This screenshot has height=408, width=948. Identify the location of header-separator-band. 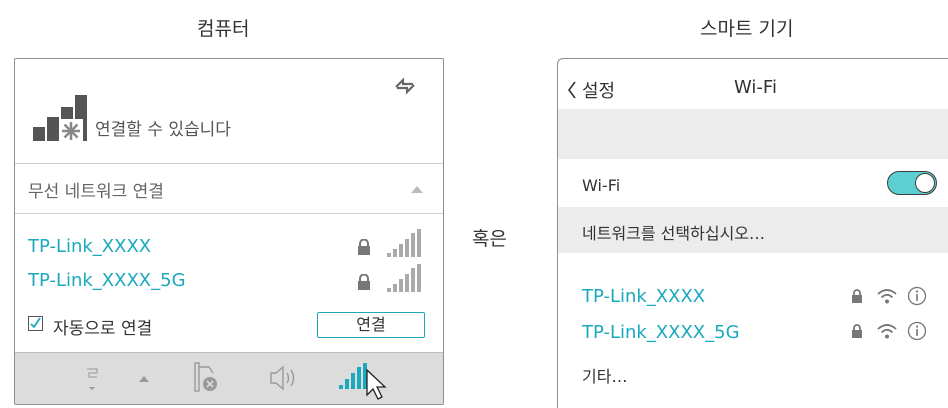
(753, 134).